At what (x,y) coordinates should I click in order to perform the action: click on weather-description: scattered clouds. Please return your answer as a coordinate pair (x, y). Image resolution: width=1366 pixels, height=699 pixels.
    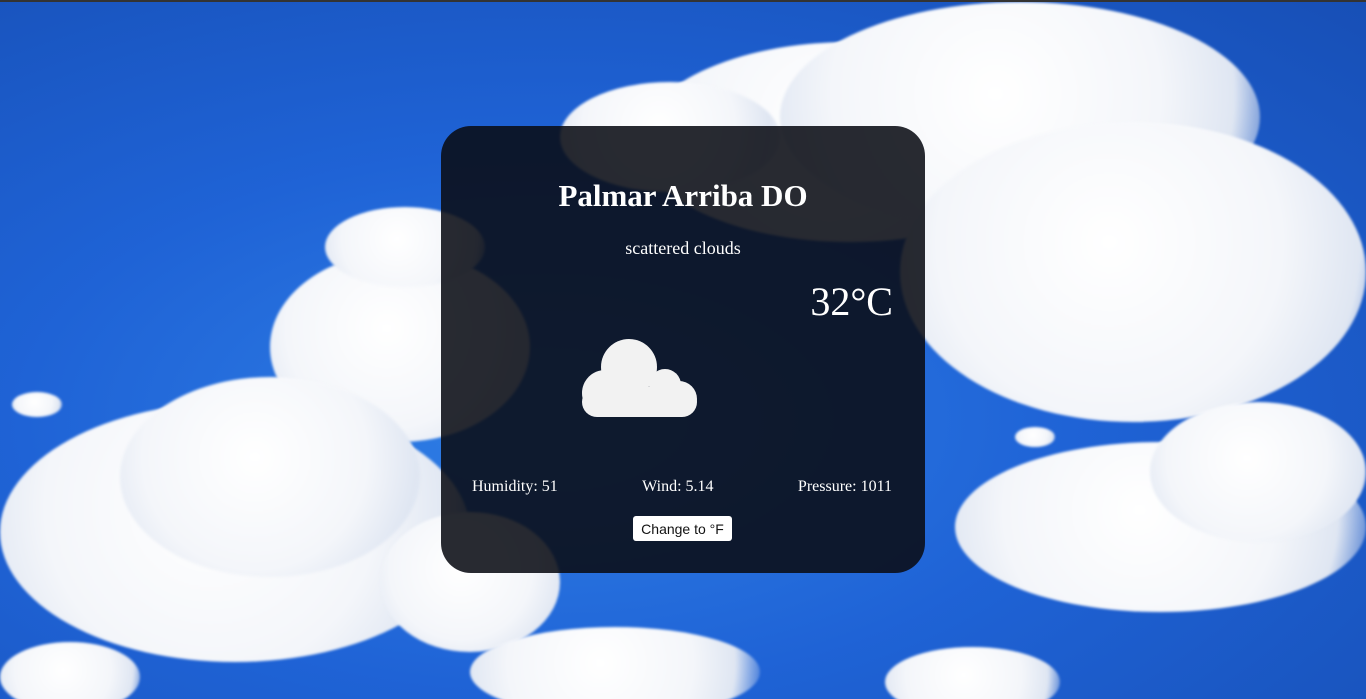
    Looking at the image, I should click on (683, 248).